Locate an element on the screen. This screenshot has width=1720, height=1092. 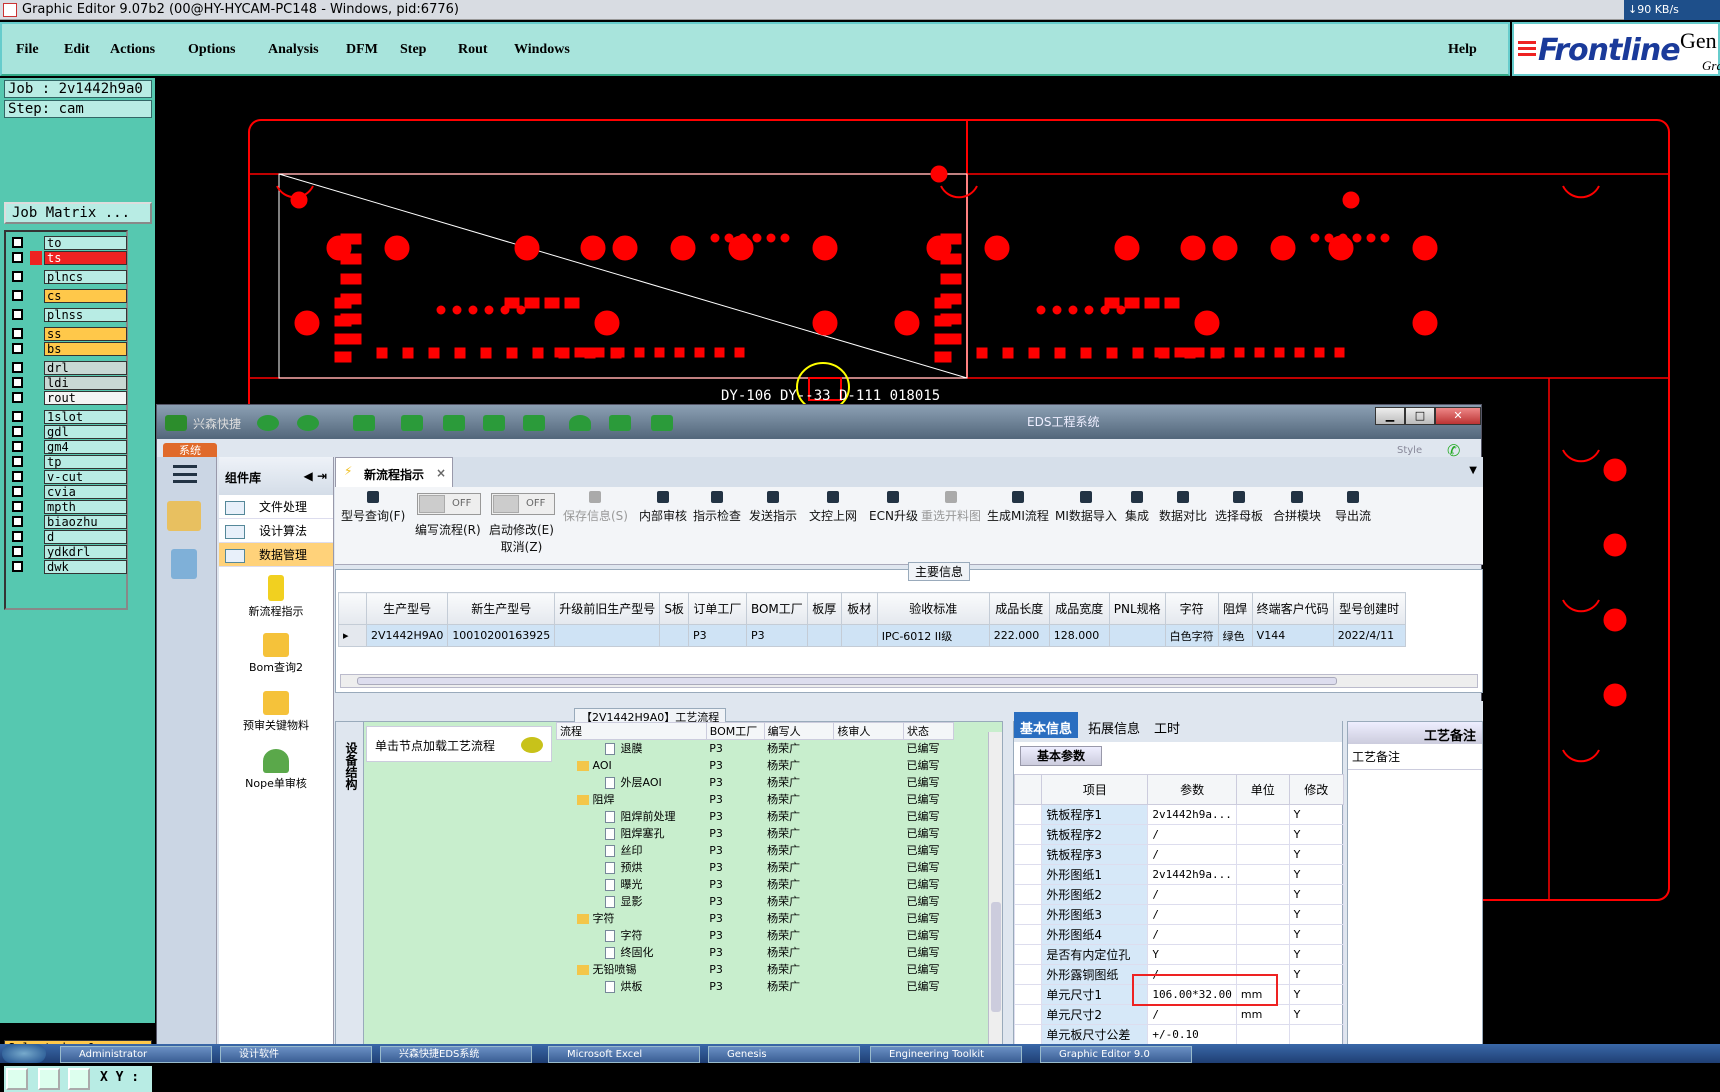
tab-new-flow: ⚡ 新流程指示 × is located at coordinates (394, 472).